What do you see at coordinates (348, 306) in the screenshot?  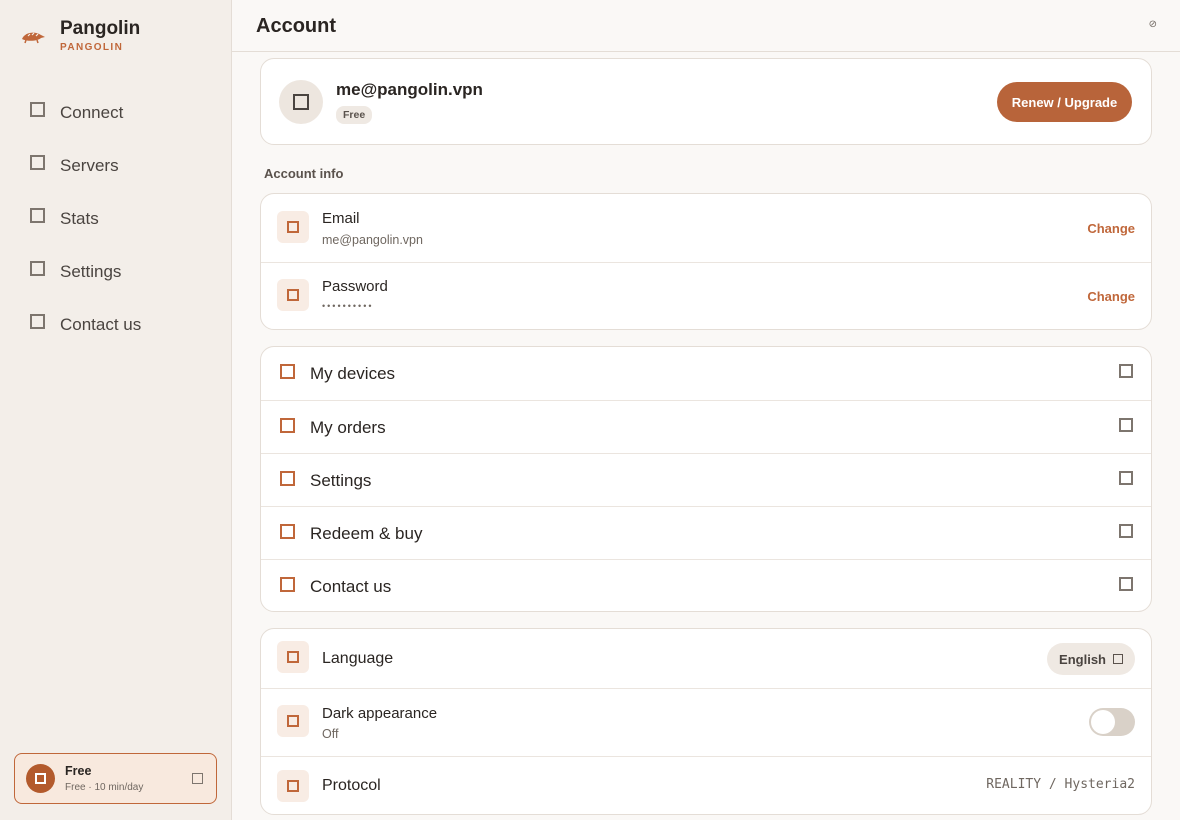 I see `password-value: ••••••••••` at bounding box center [348, 306].